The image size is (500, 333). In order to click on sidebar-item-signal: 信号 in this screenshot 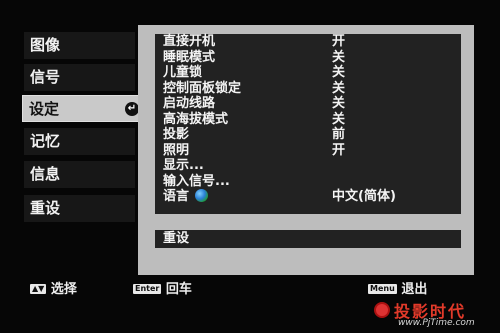, I will do `click(79, 77)`.